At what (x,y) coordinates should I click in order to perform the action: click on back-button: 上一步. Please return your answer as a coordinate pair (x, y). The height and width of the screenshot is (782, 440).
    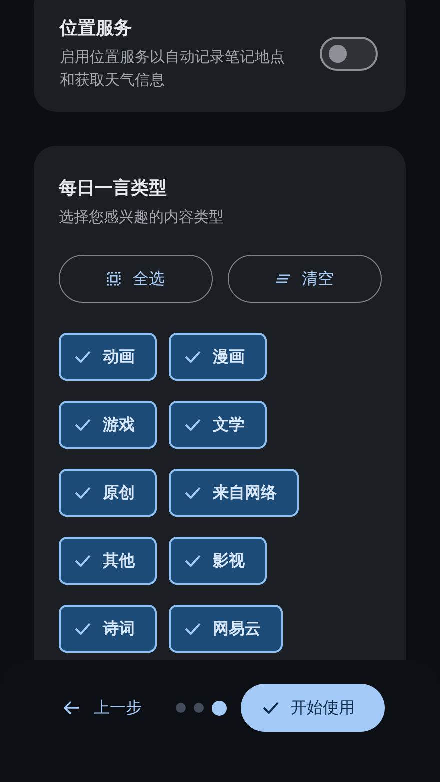
    Looking at the image, I should click on (103, 708).